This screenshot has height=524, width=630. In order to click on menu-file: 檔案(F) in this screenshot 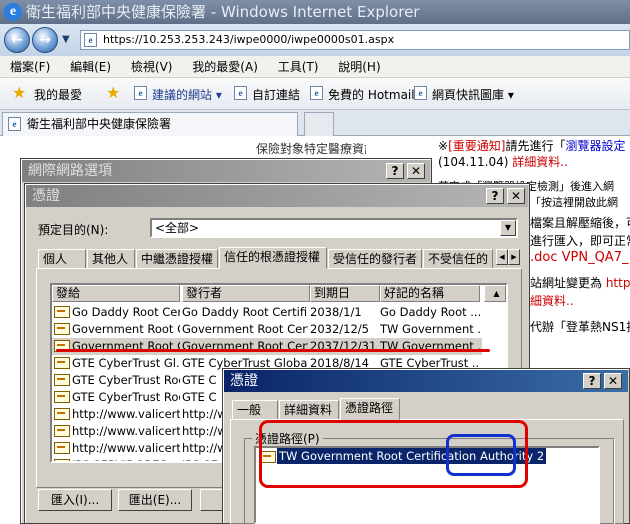, I will do `click(30, 67)`.